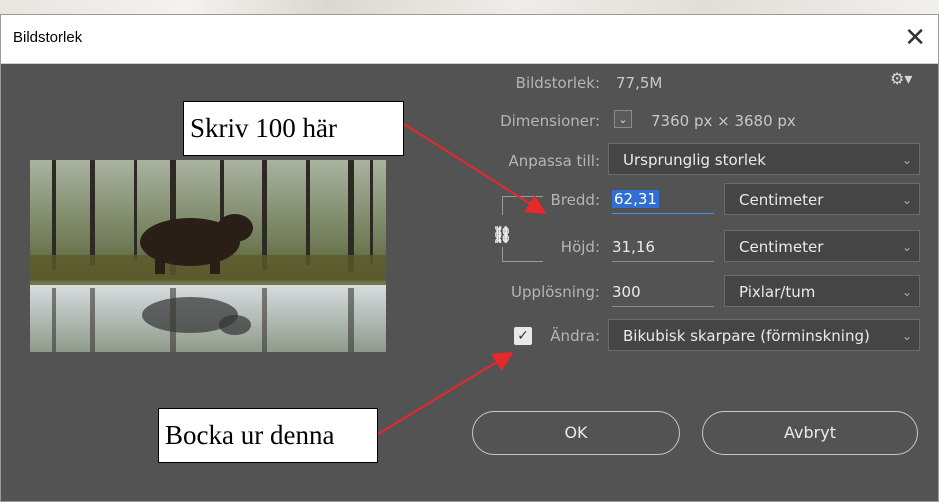 The height and width of the screenshot is (502, 939). Describe the element at coordinates (462, 279) in the screenshot. I see `annotation-arrows` at that location.